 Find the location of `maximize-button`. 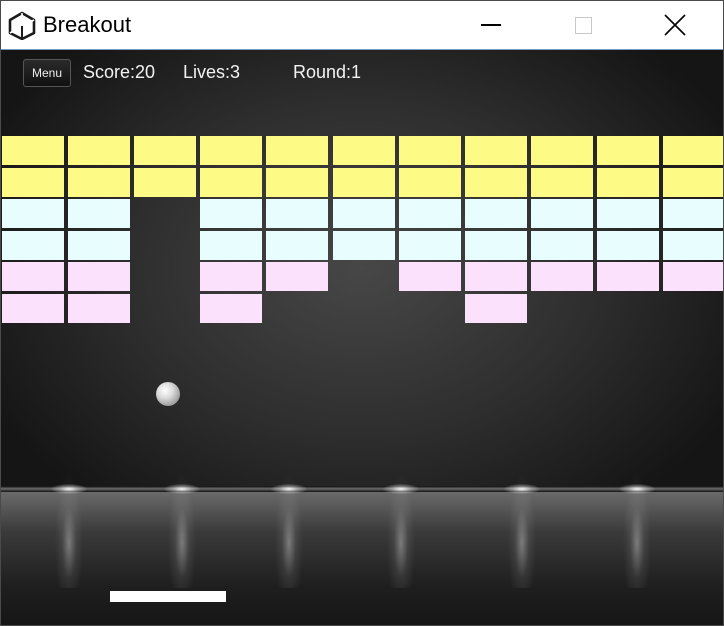

maximize-button is located at coordinates (583, 25).